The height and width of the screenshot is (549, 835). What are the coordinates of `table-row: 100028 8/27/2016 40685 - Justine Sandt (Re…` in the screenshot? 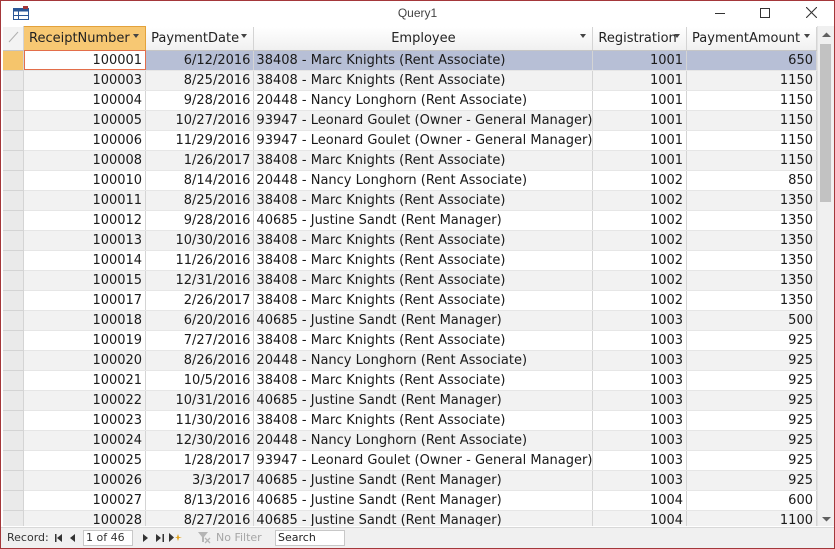 It's located at (410, 518).